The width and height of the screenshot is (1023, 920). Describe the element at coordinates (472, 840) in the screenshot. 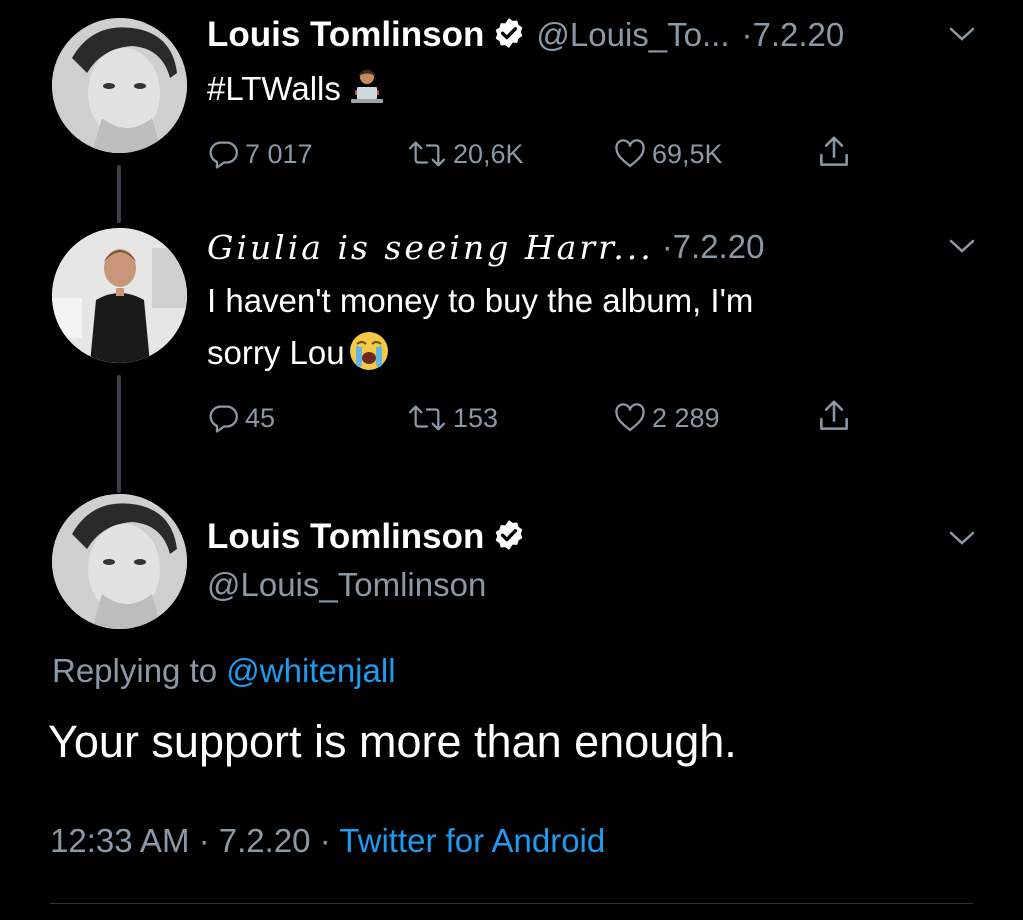

I see `main-tweet-source: Twitter for Android` at that location.